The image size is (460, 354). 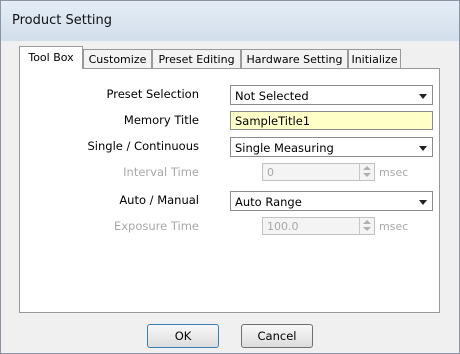 I want to click on ok-button: OK, so click(x=183, y=336).